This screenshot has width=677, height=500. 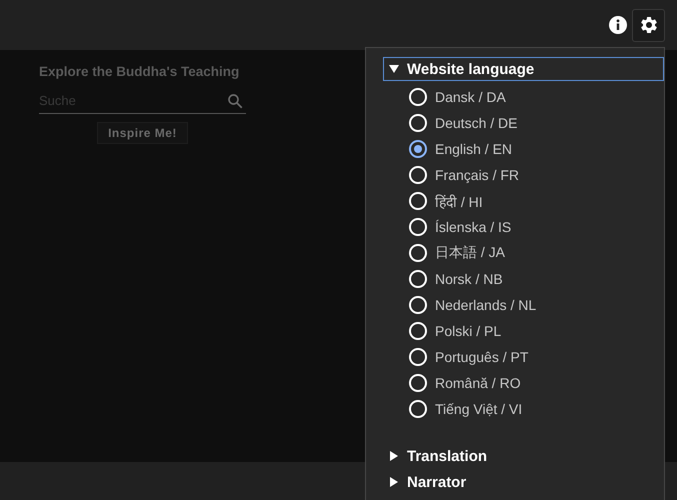 I want to click on language-option: Nederlands / NL, so click(x=485, y=305).